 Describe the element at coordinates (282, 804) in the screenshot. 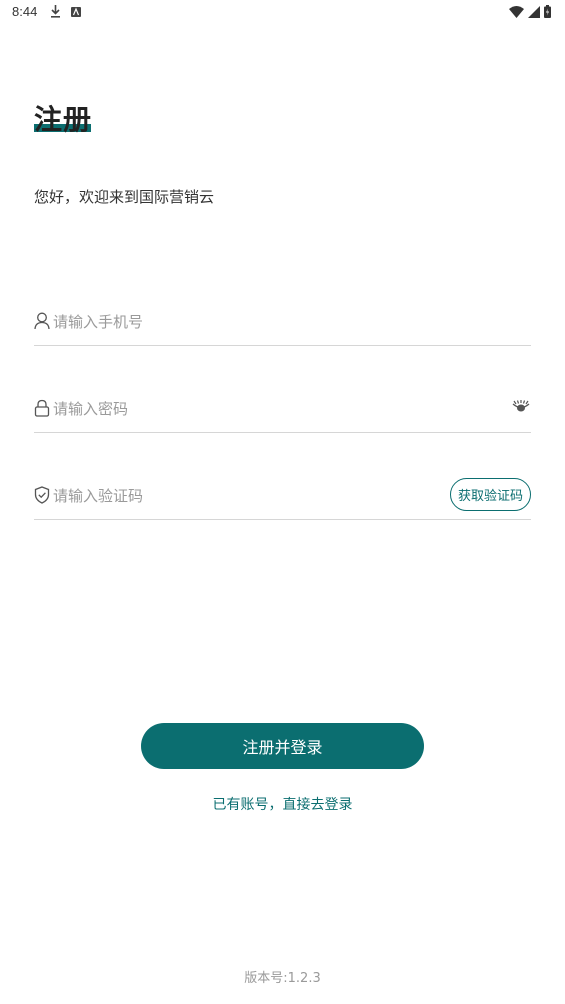

I see `go-to-login-link: 已有账号，直接去登录` at that location.